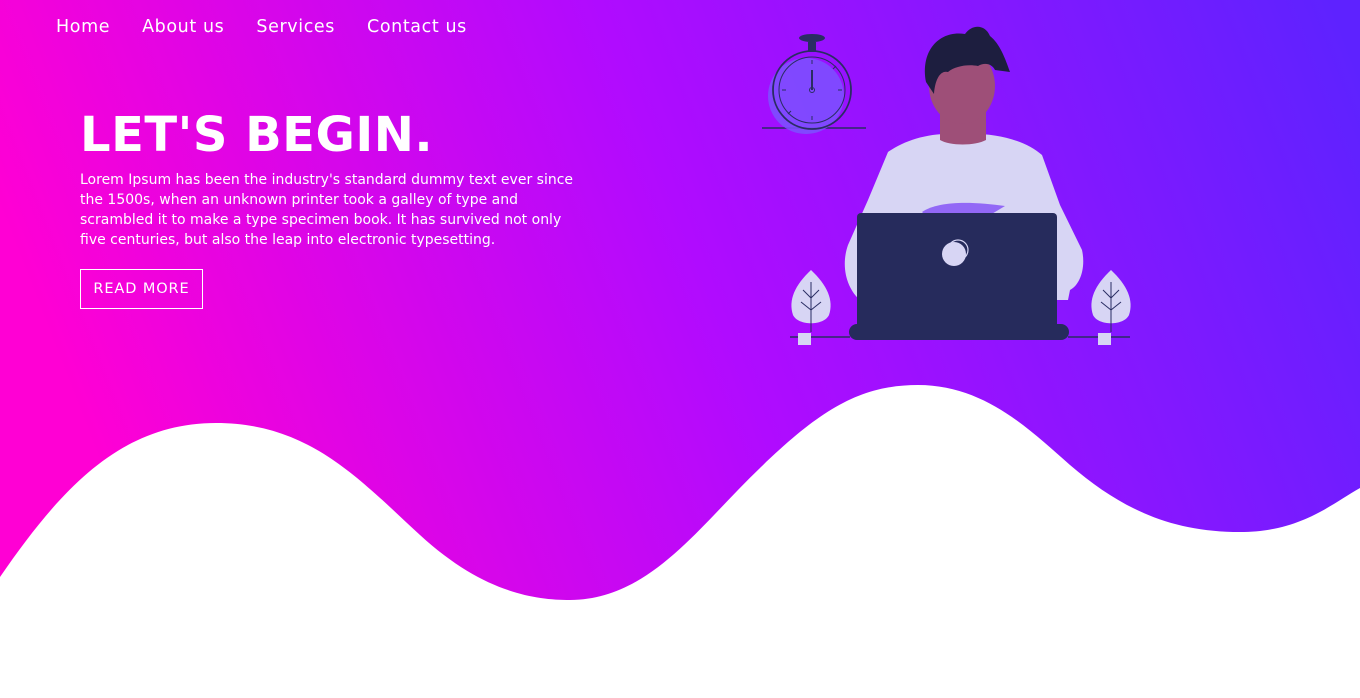 The width and height of the screenshot is (1360, 698). Describe the element at coordinates (959, 276) in the screenshot. I see `laptop-icon` at that location.